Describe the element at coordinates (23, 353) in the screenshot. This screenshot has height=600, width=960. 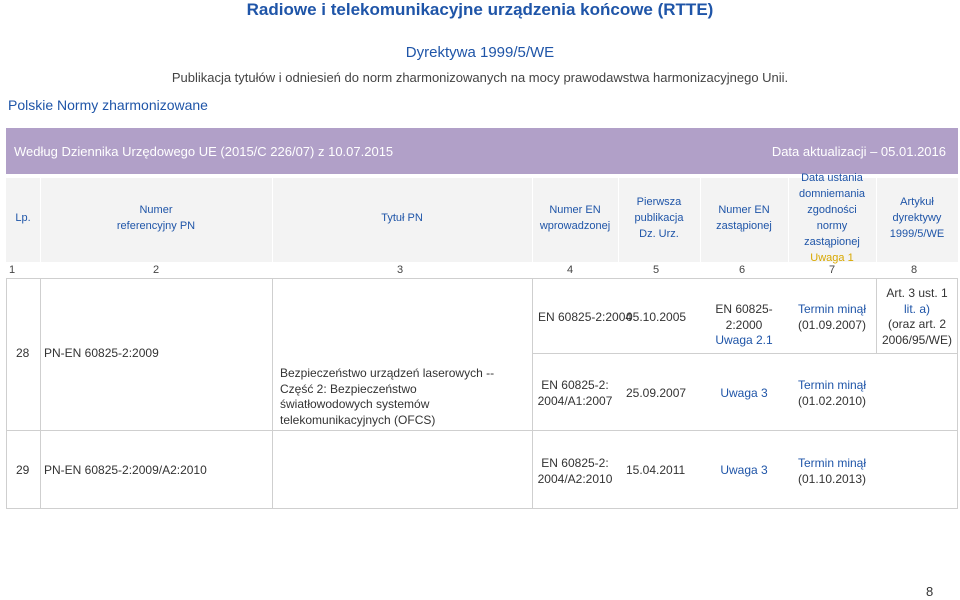
I see `row-28-lp: 28` at that location.